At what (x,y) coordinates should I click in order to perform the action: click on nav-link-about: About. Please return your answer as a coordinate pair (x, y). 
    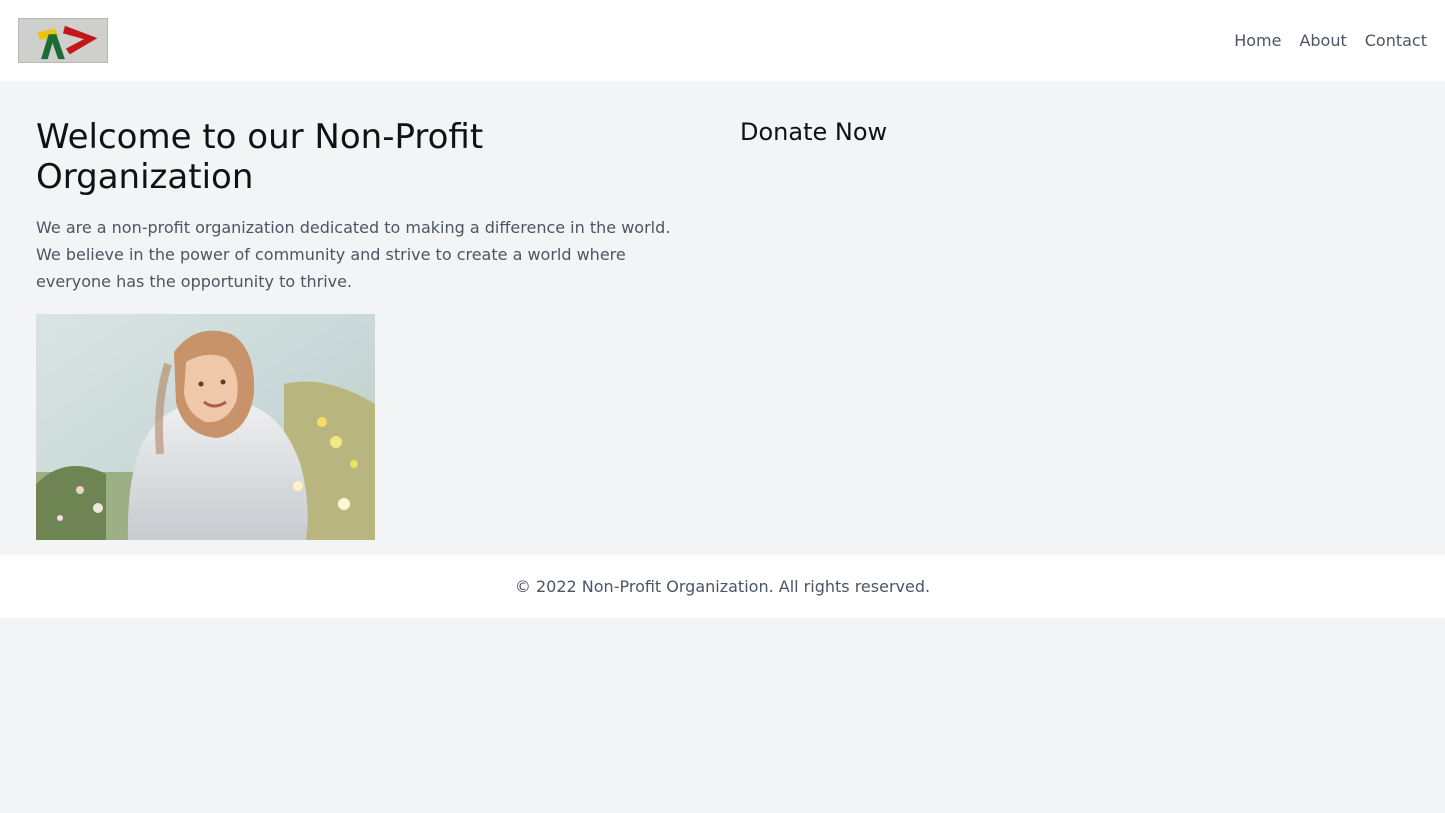
    Looking at the image, I should click on (1322, 40).